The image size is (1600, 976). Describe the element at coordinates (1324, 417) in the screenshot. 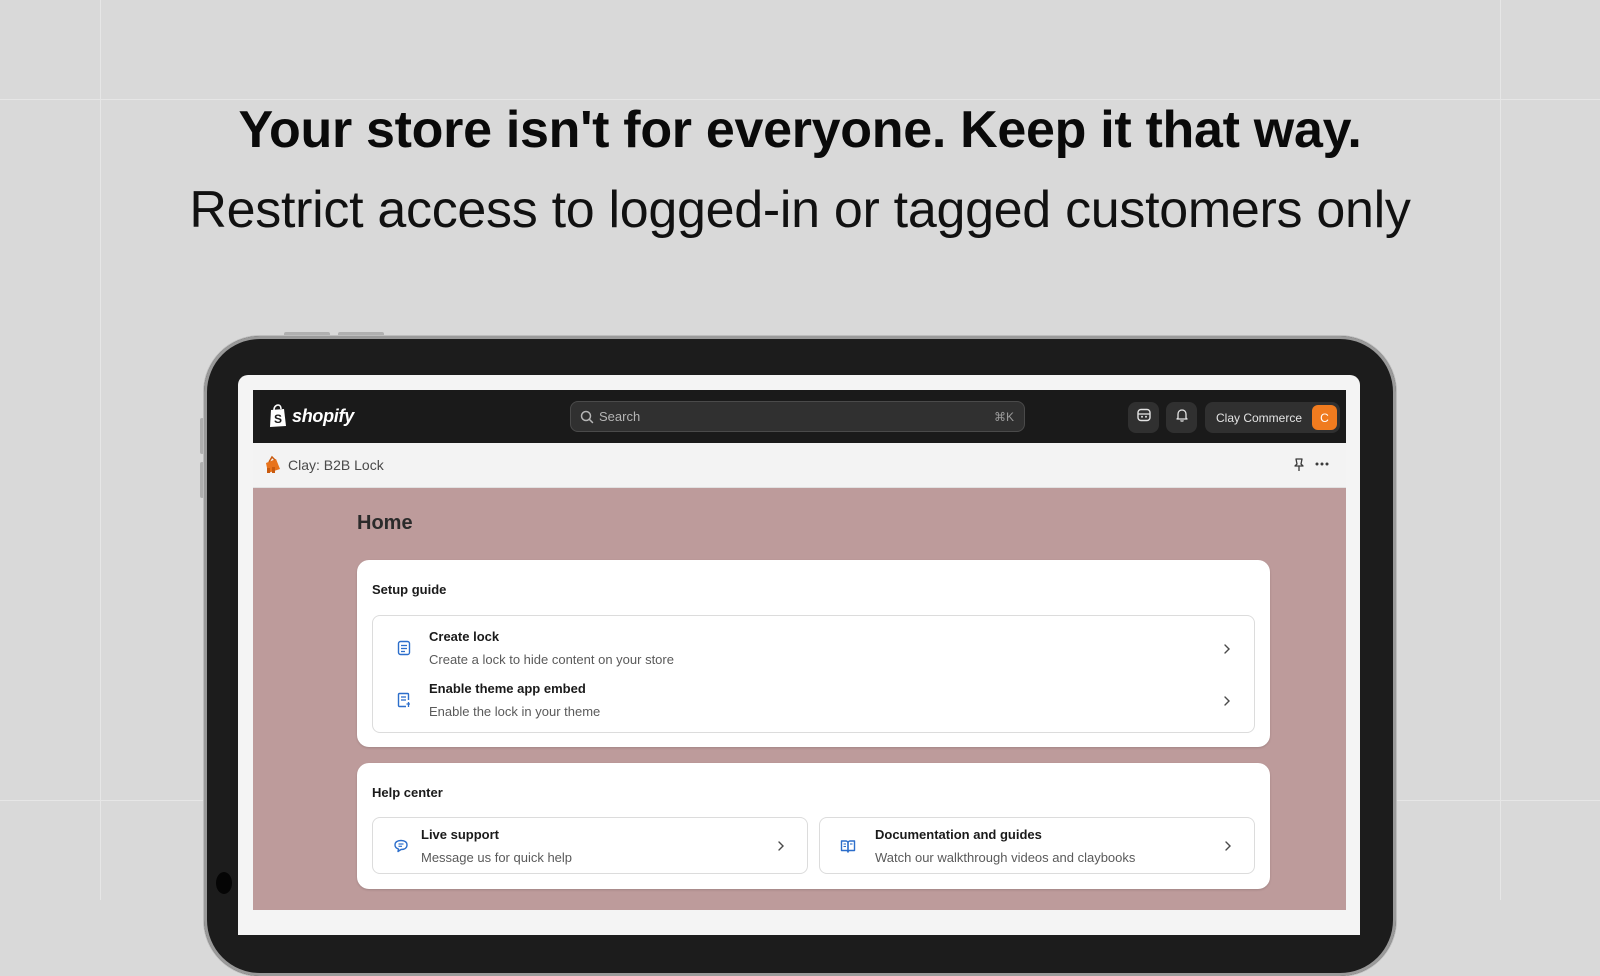

I see `avatar: C` at that location.